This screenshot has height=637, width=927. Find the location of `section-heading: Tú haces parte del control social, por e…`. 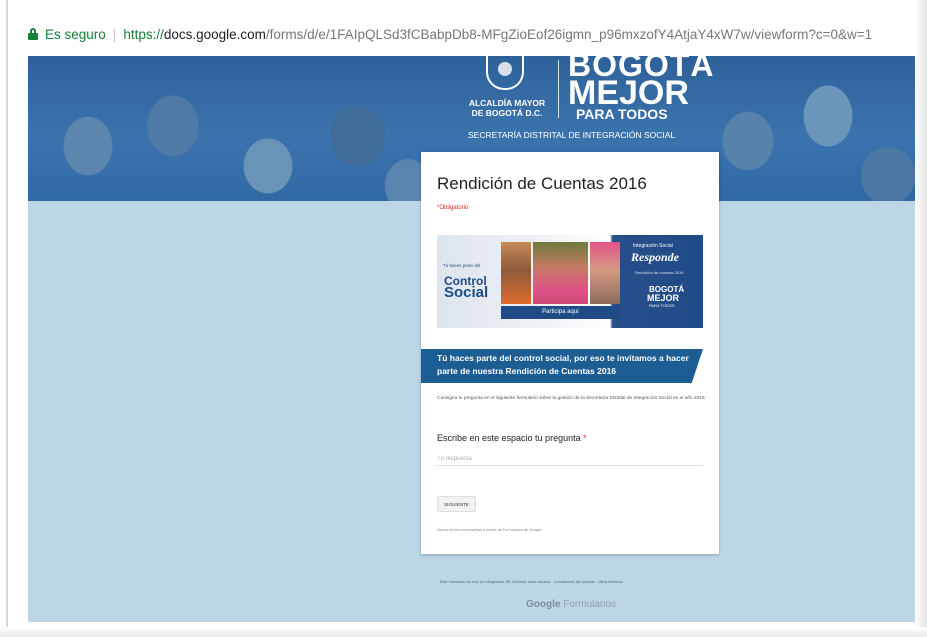

section-heading: Tú haces parte del control social, por e… is located at coordinates (563, 364).